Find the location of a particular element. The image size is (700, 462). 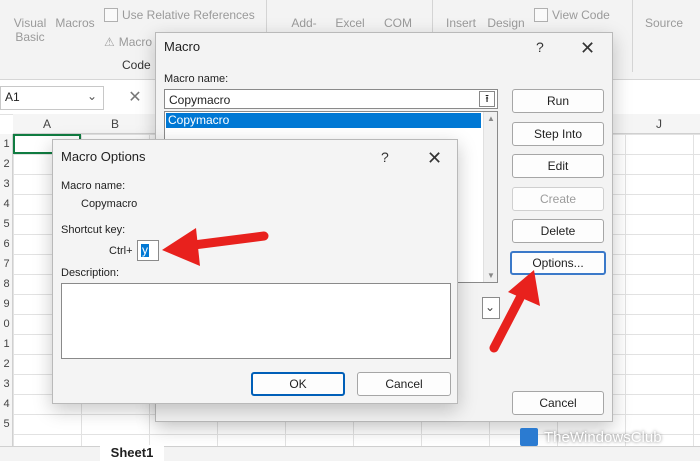

watermark: TheWindowsClub is located at coordinates (591, 437).